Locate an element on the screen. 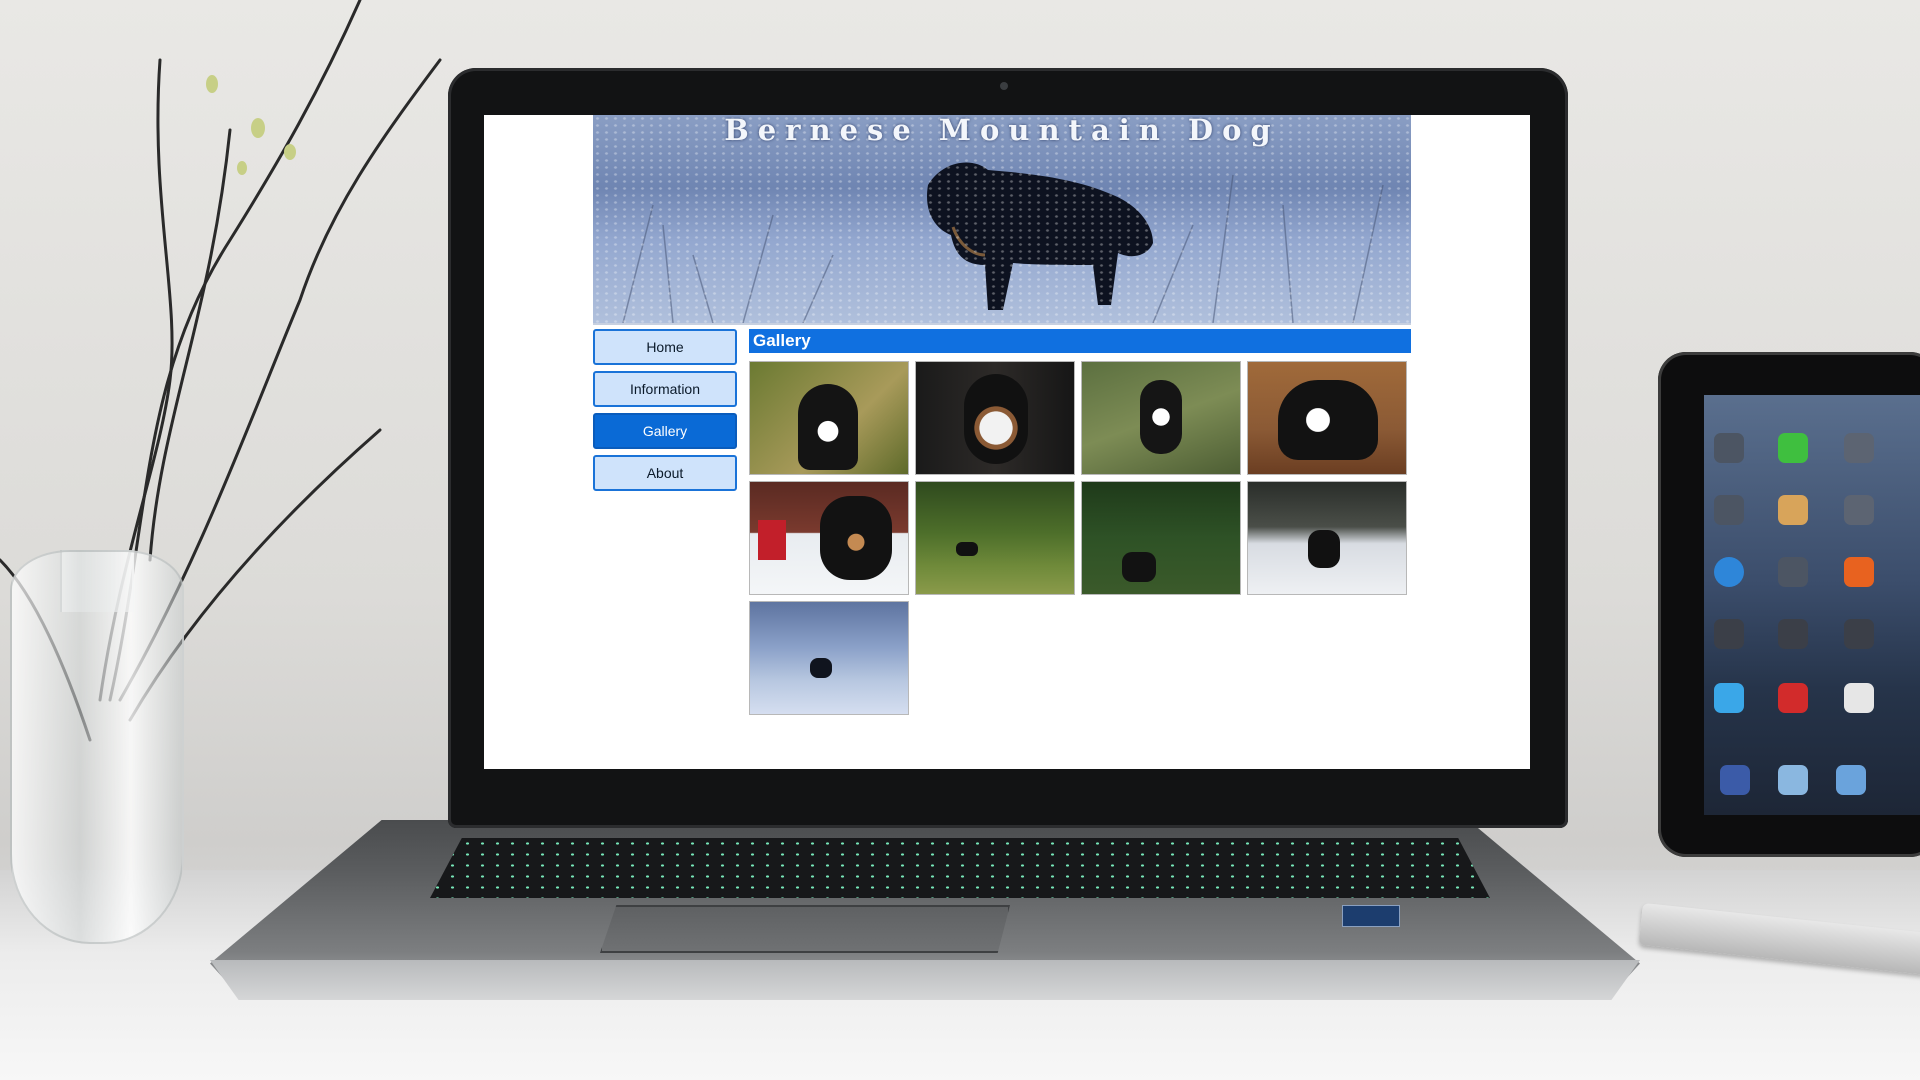  video-icon is located at coordinates (1729, 572).